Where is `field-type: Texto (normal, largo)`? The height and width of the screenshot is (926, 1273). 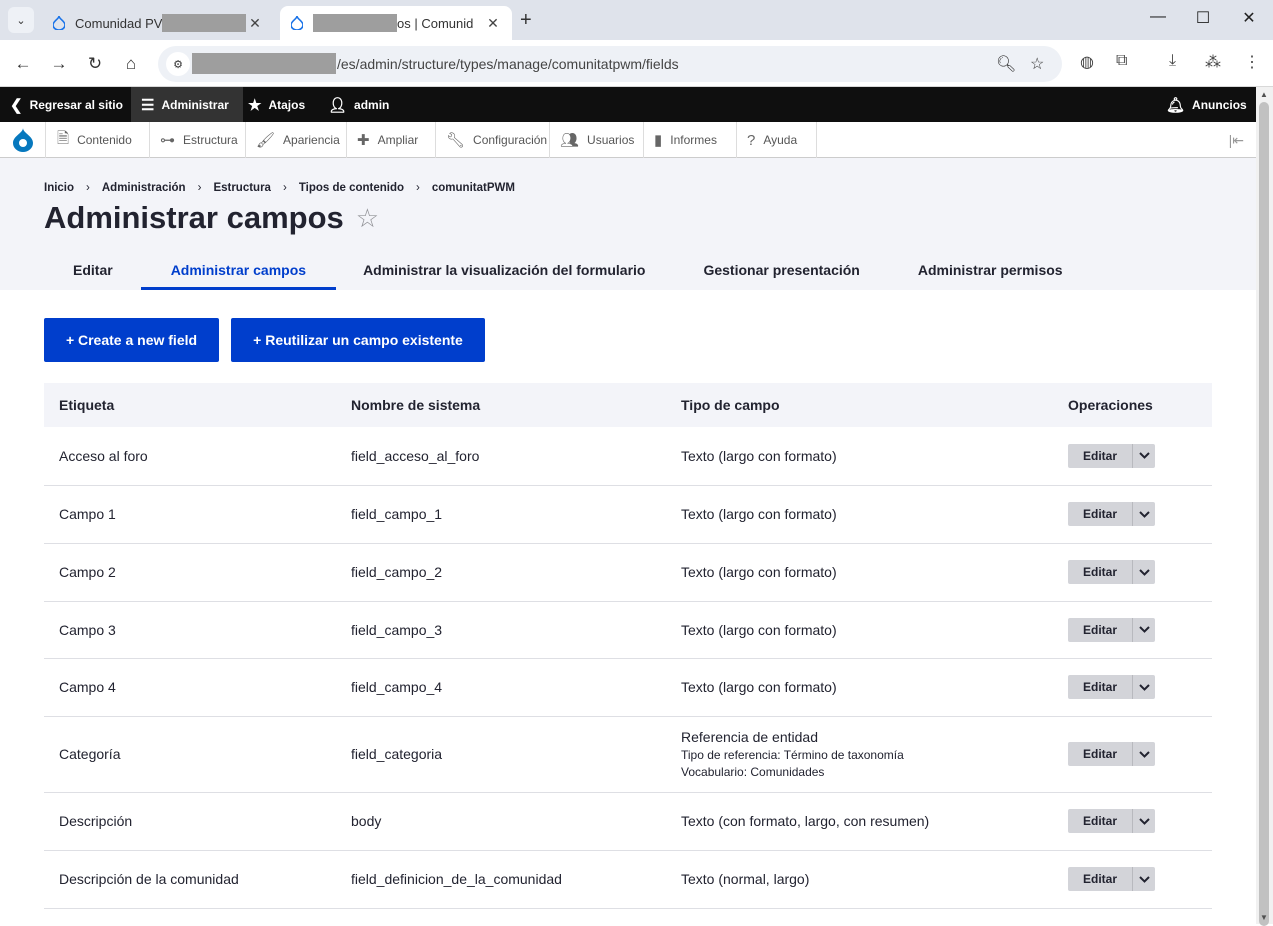
field-type: Texto (normal, largo) is located at coordinates (745, 879).